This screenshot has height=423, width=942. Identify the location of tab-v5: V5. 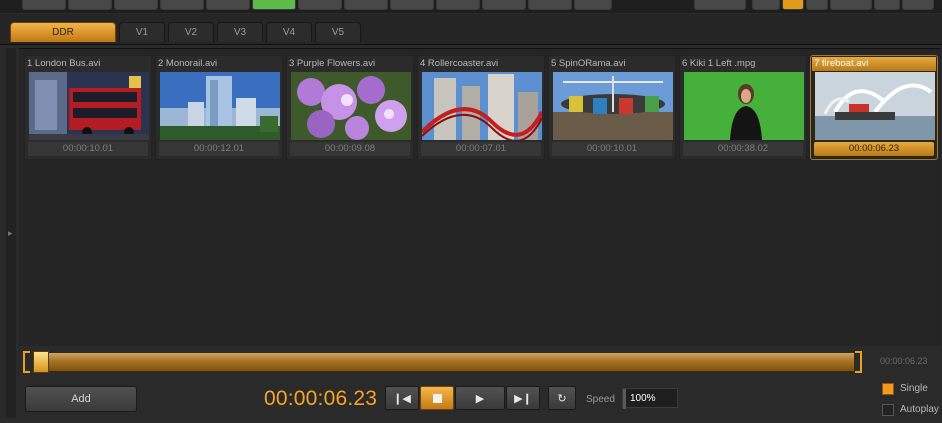
(338, 32).